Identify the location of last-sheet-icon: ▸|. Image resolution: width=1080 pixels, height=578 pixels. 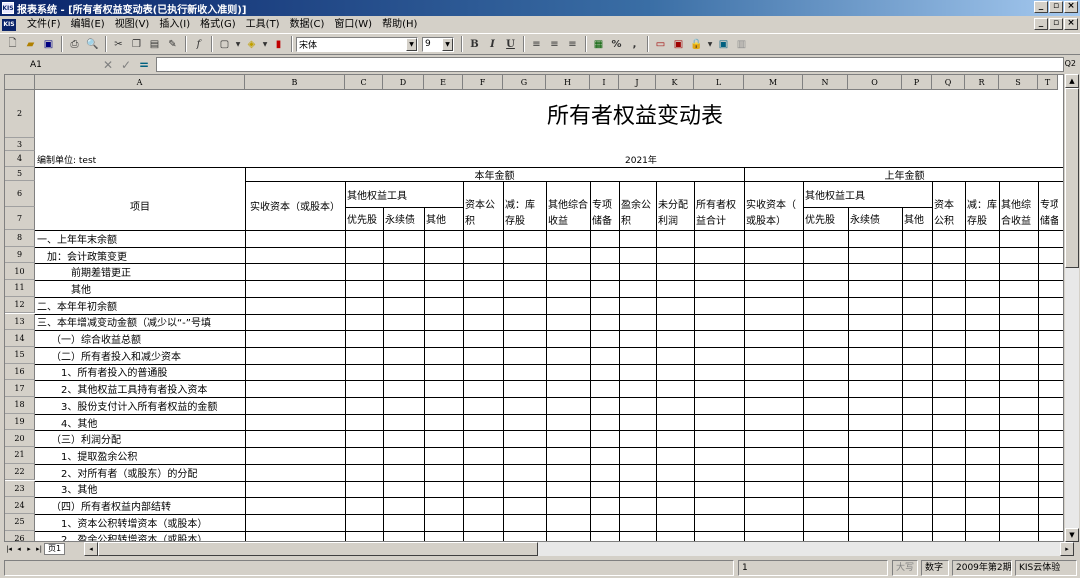
(39, 549).